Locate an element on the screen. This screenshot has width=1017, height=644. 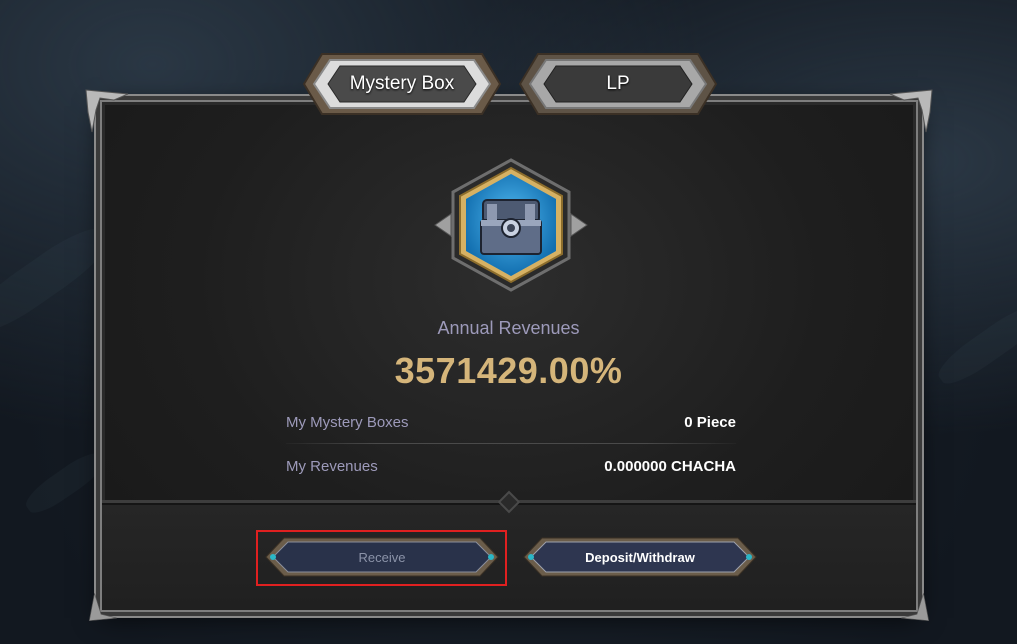
annual-revenues-label: Annual Revenues is located at coordinates (508, 328).